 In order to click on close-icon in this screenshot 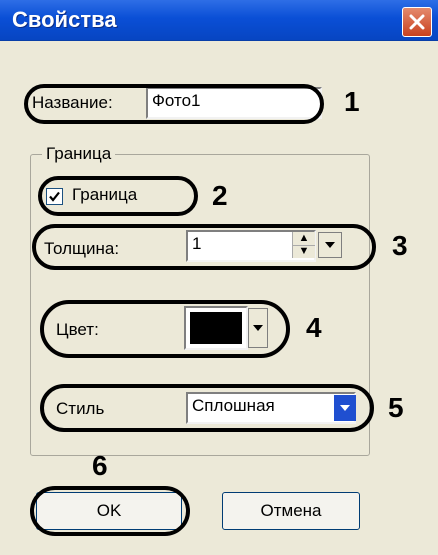, I will do `click(417, 22)`.